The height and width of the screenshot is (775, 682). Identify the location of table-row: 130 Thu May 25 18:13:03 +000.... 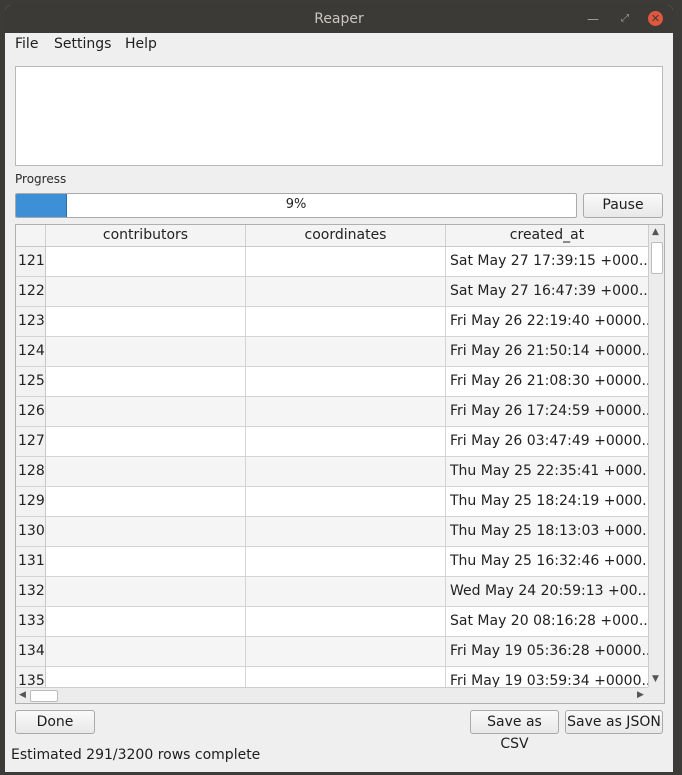
(332, 532).